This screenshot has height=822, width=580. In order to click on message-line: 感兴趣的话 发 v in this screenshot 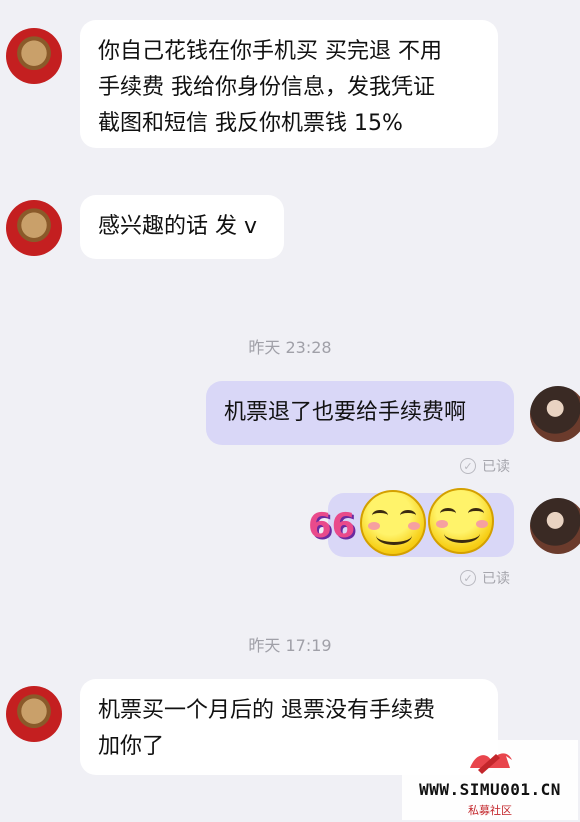, I will do `click(178, 226)`.